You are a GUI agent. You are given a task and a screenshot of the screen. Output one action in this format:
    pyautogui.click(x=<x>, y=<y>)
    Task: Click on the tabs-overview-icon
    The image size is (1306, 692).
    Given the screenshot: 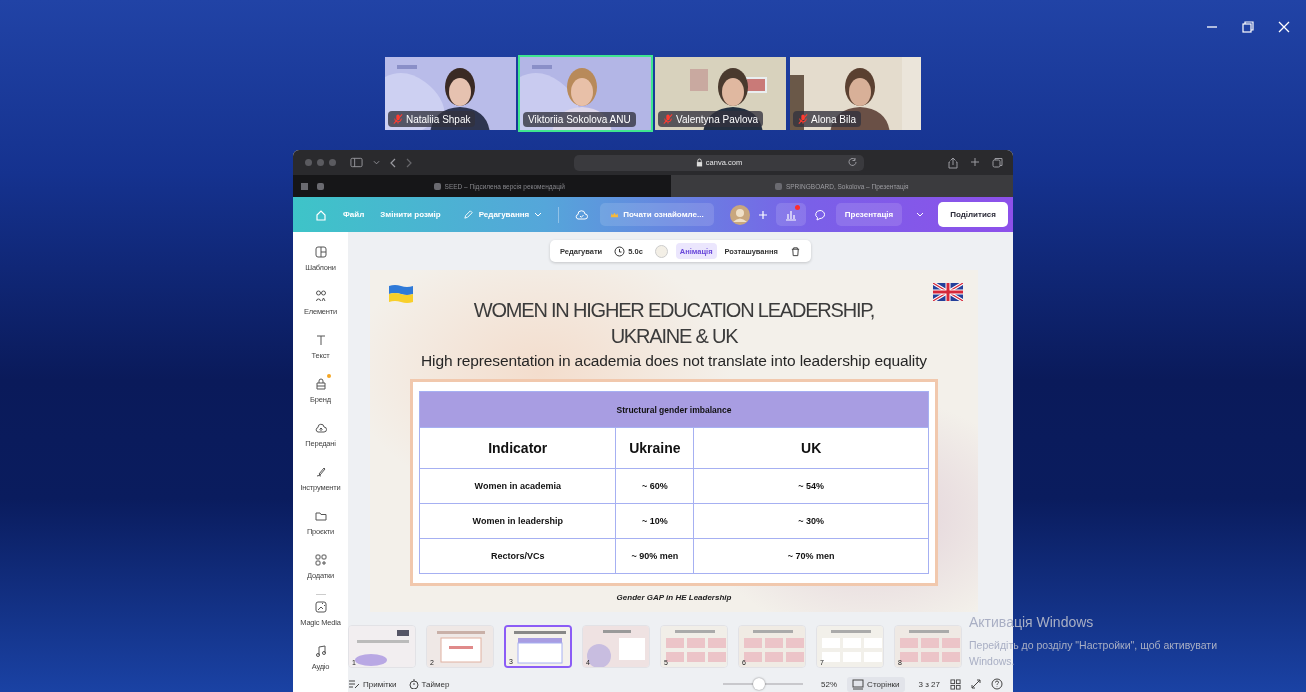 What is the action you would take?
    pyautogui.click(x=997, y=162)
    